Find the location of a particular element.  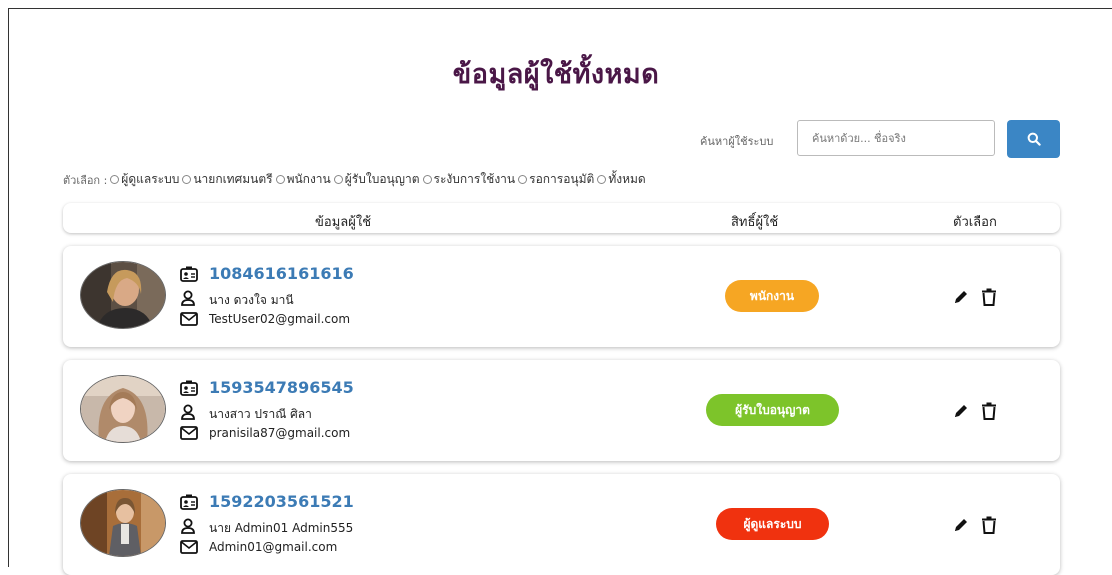

filter-label: ตัวเลือก : is located at coordinates (85, 180).